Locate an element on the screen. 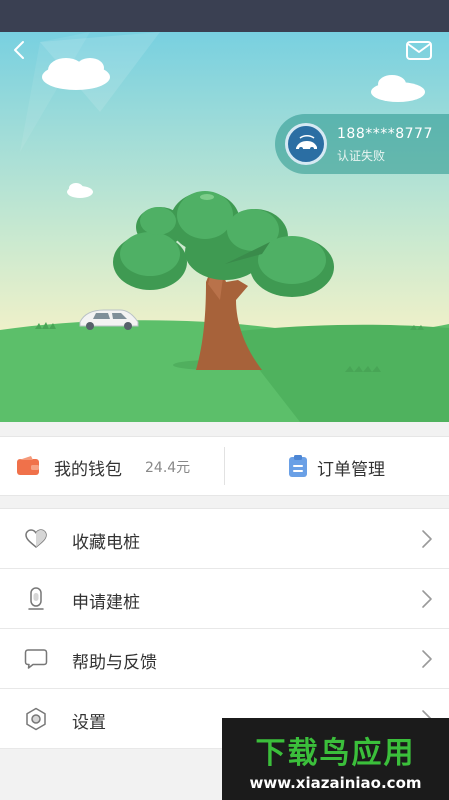 The height and width of the screenshot is (800, 449). wallet-button: 我的钱包 24.4元 is located at coordinates (112, 466).